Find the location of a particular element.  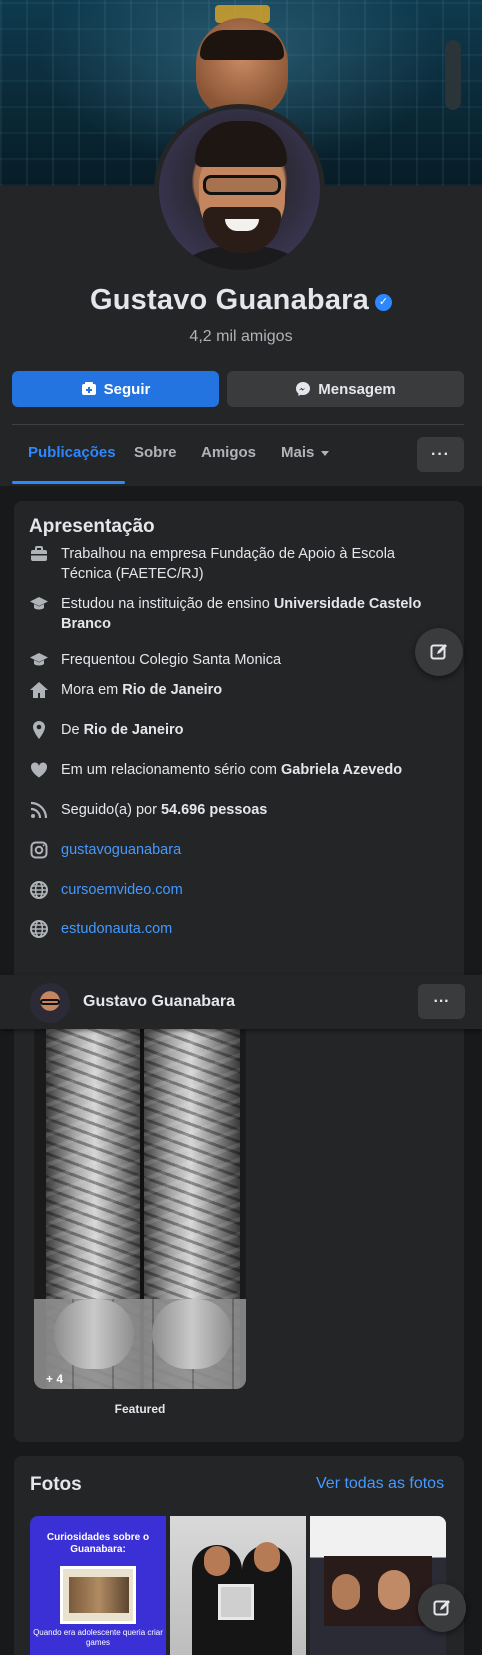

intro-title: Apresentação is located at coordinates (92, 526).